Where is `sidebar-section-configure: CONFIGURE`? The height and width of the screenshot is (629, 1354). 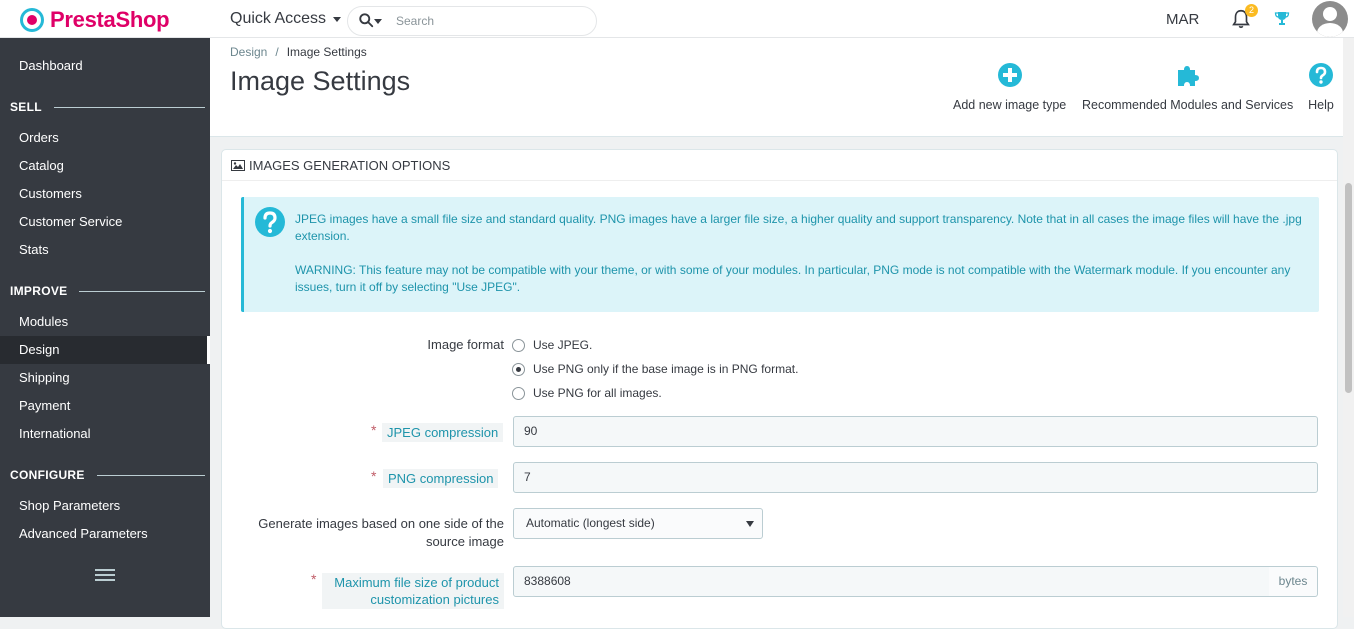 sidebar-section-configure: CONFIGURE is located at coordinates (107, 475).